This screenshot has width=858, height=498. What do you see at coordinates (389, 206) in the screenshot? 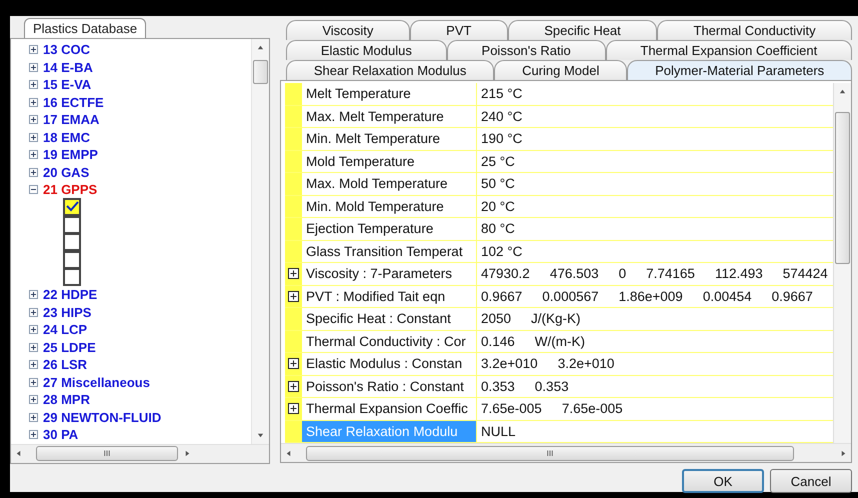
I see `property-name: Min. Mold Temperature` at bounding box center [389, 206].